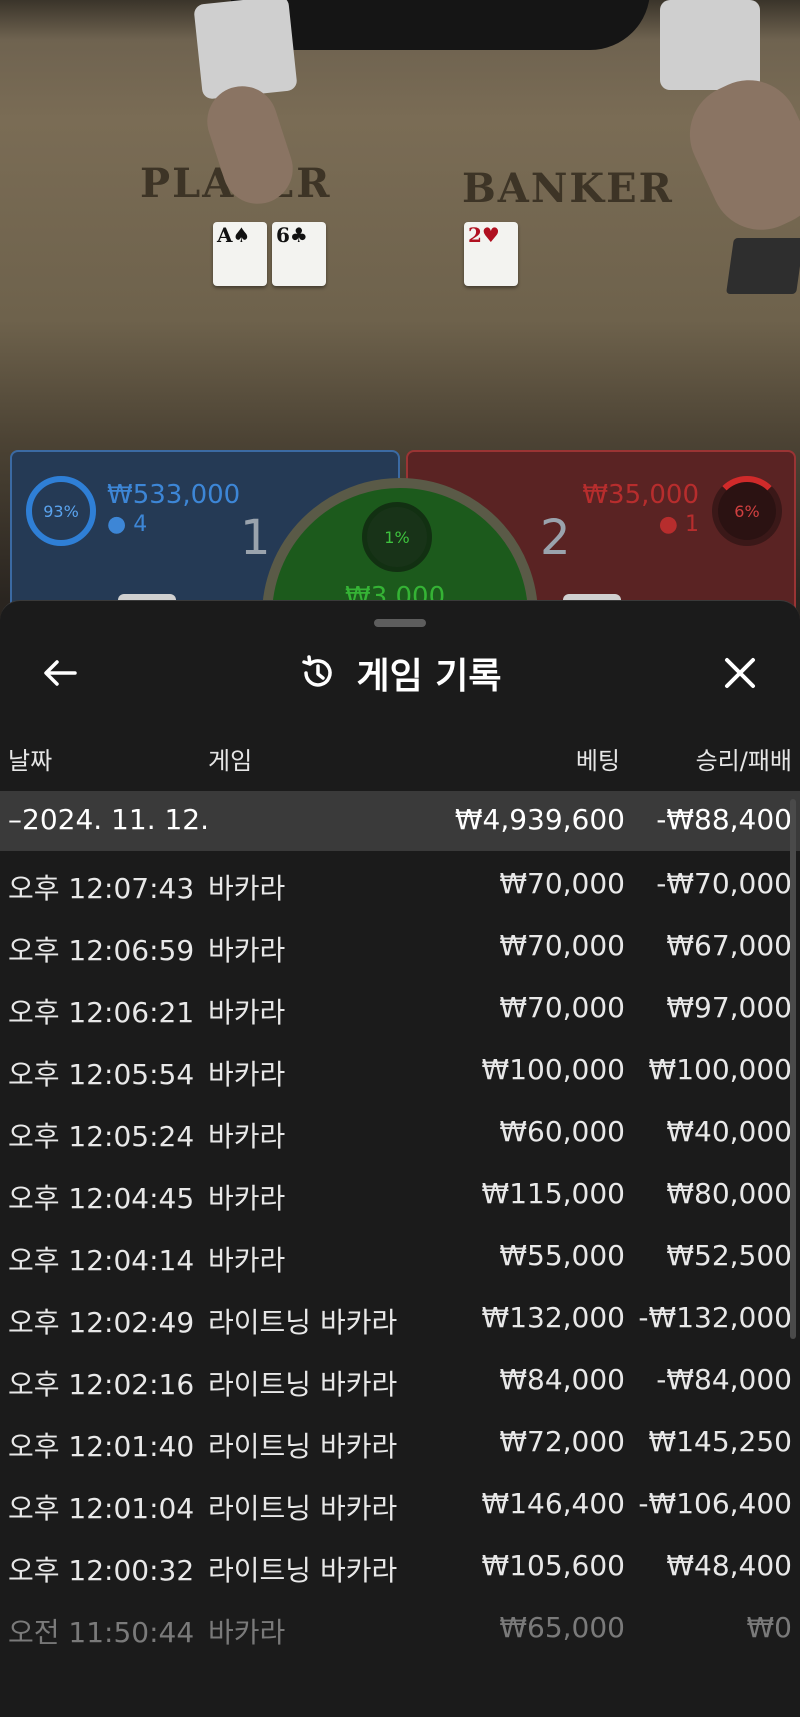  I want to click on row-time: 오후 12:01:04, so click(101, 1508).